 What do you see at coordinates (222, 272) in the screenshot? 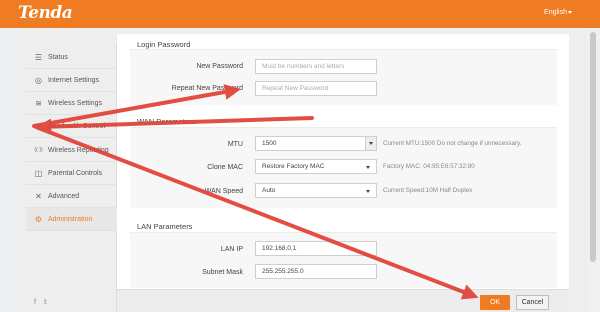
I see `subnet-mask-label: Subnet Mask` at bounding box center [222, 272].